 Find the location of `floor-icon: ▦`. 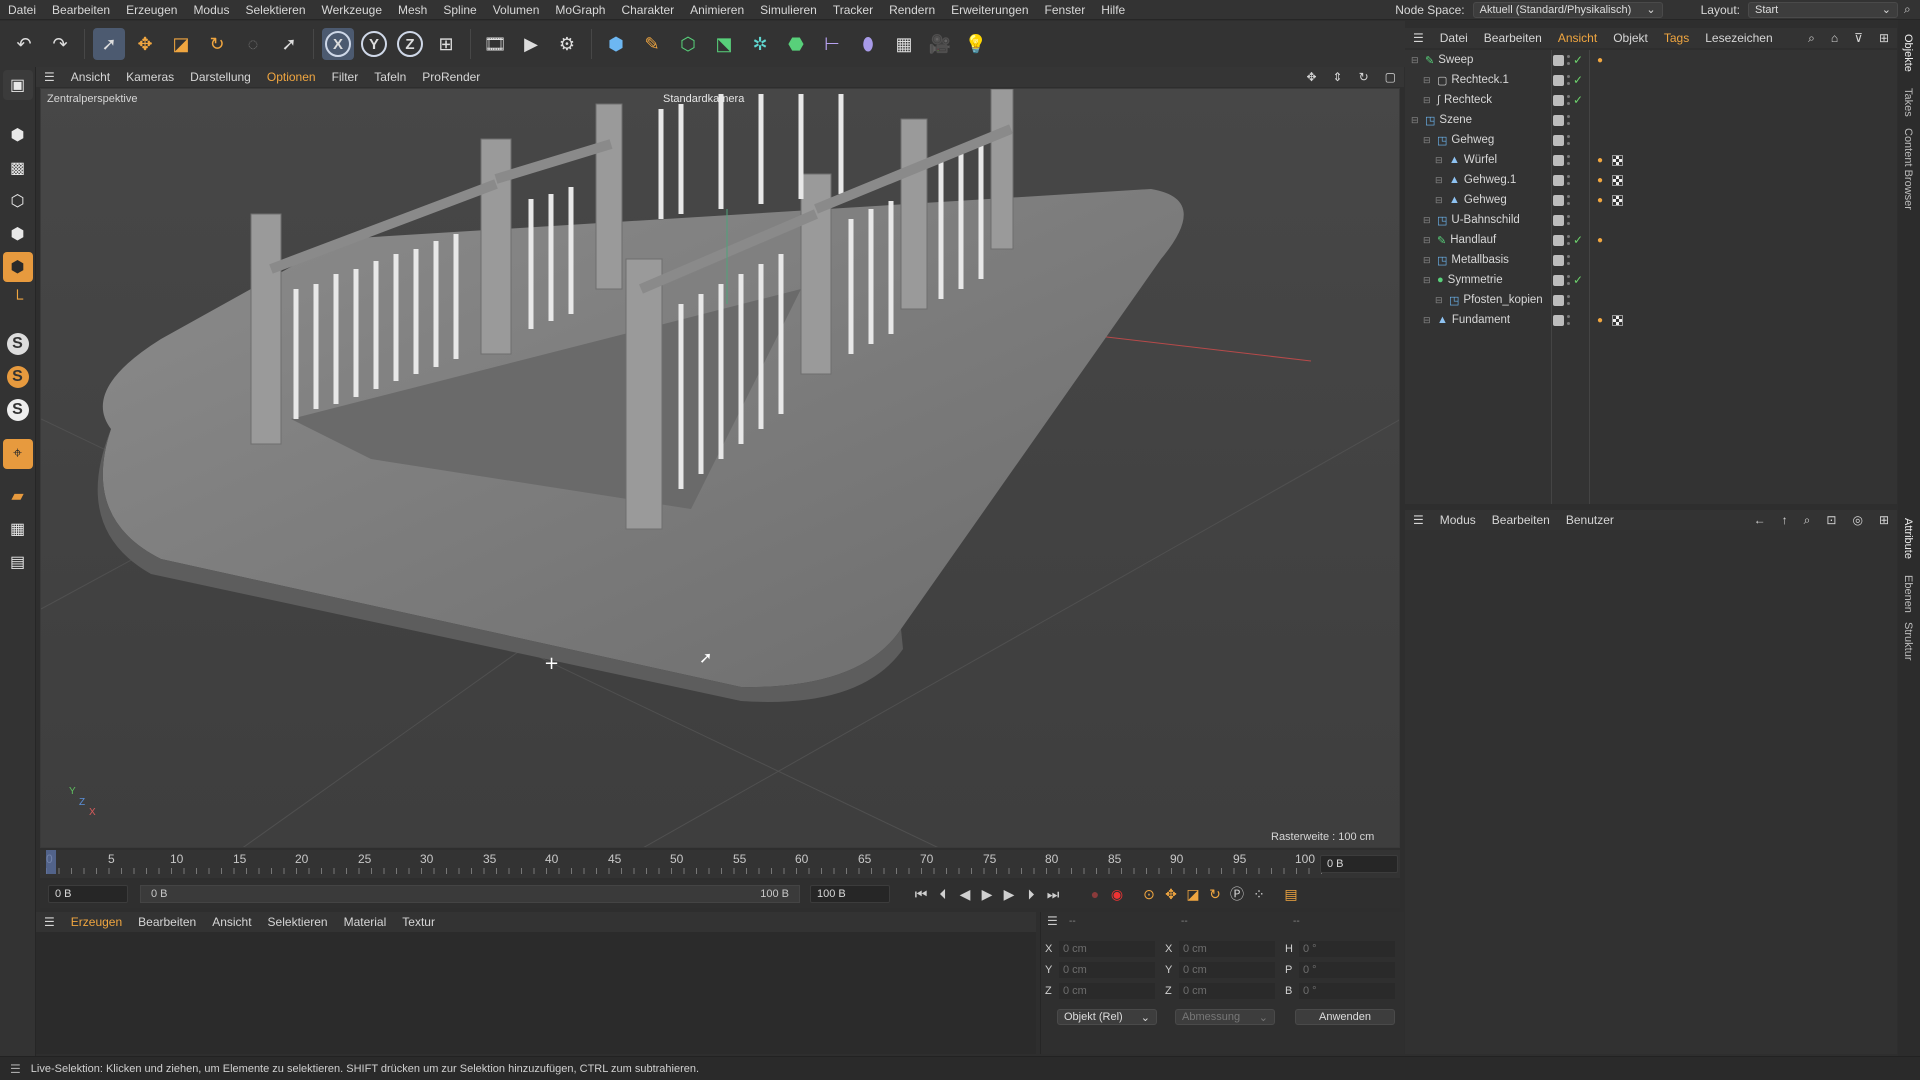

floor-icon: ▦ is located at coordinates (904, 44).